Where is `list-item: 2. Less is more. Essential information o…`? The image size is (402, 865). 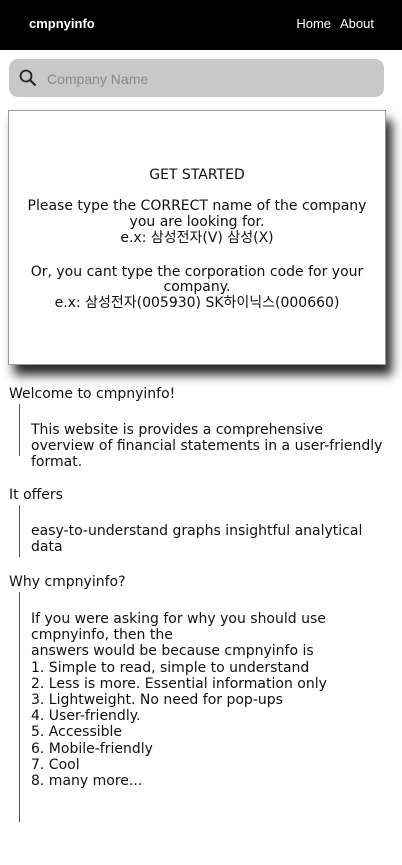
list-item: 2. Less is more. Essential information o… is located at coordinates (179, 683).